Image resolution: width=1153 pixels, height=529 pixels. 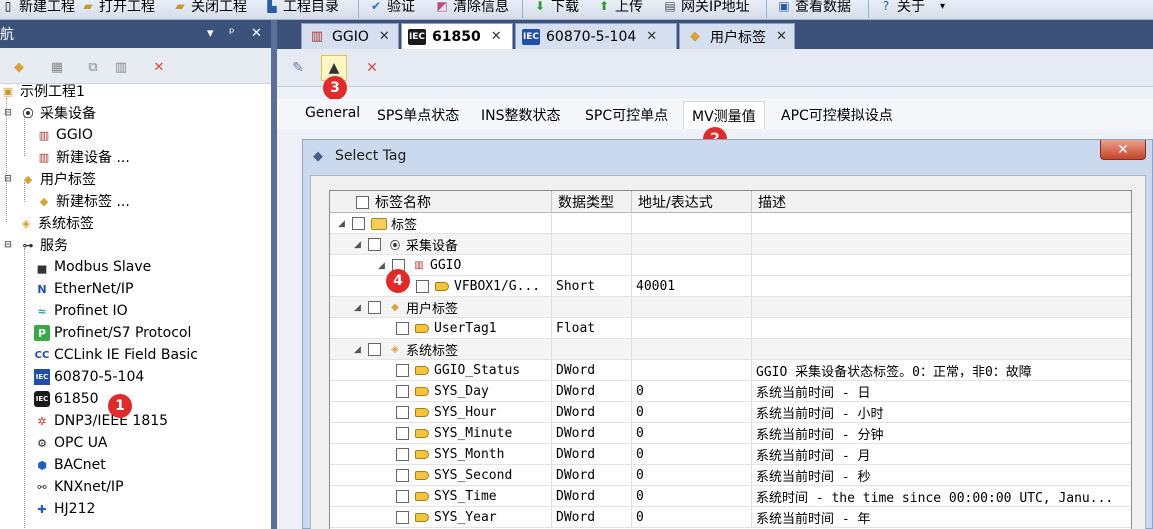 What do you see at coordinates (117, 8) in the screenshot?
I see `open-project-button: ▰ 打开工程` at bounding box center [117, 8].